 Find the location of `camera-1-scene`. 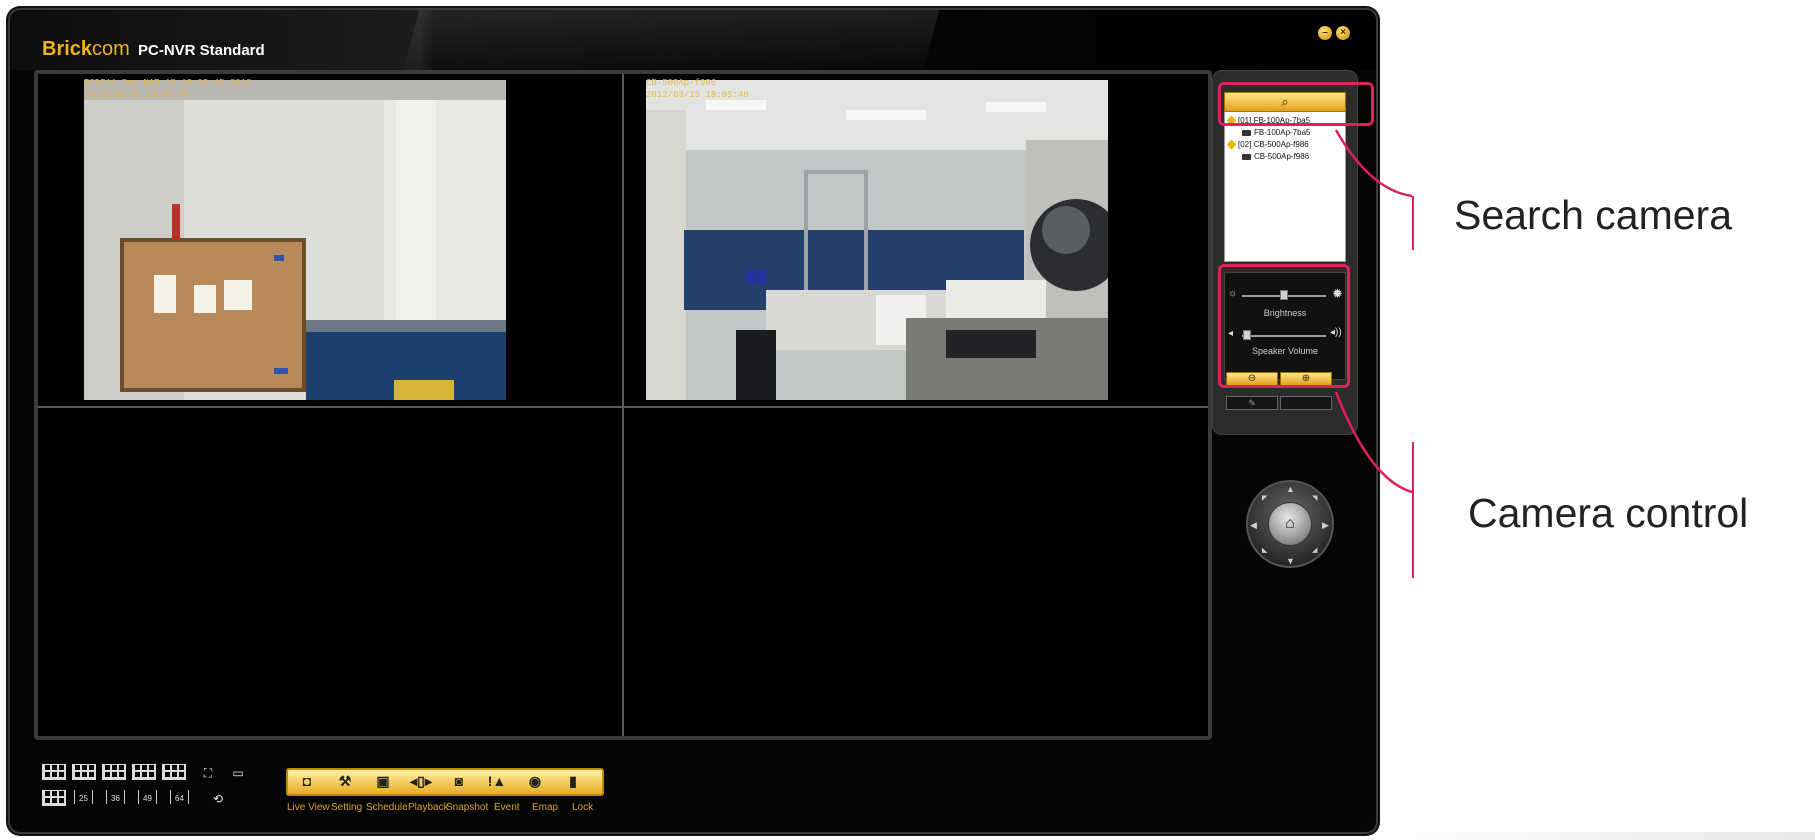

camera-1-scene is located at coordinates (295, 240).